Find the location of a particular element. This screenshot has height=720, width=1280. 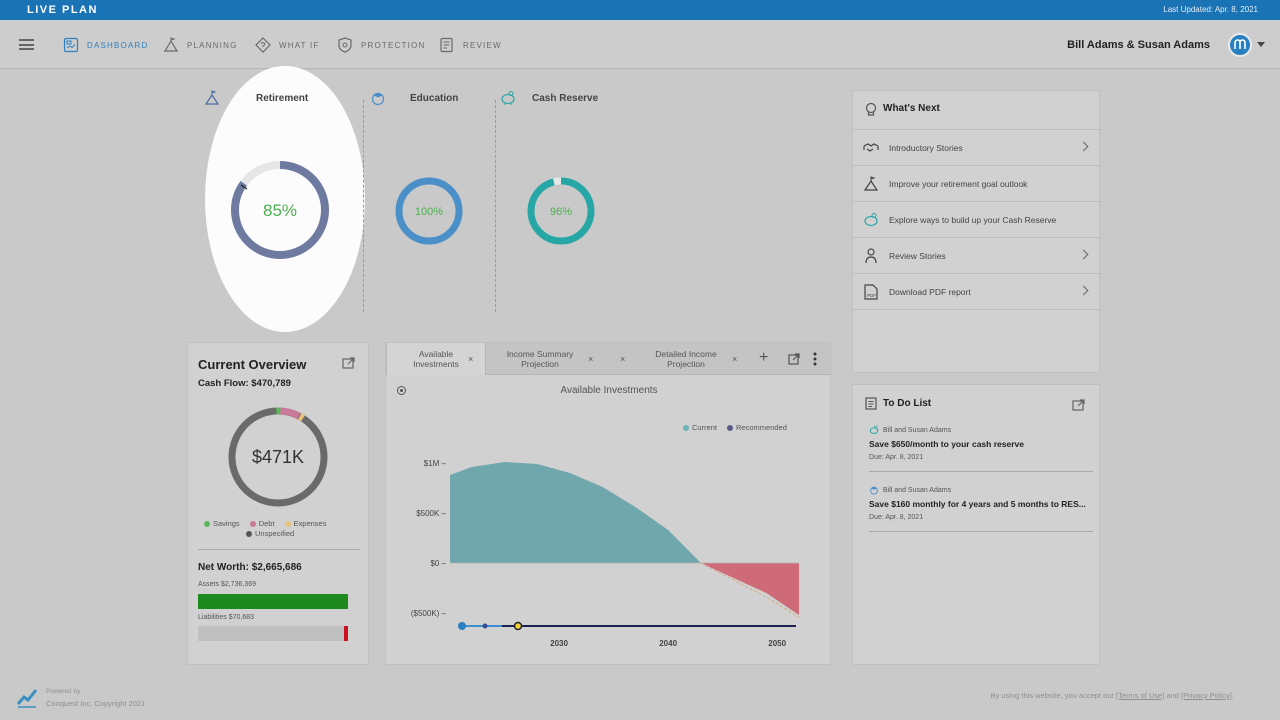

liabilities-fill is located at coordinates (346, 633).